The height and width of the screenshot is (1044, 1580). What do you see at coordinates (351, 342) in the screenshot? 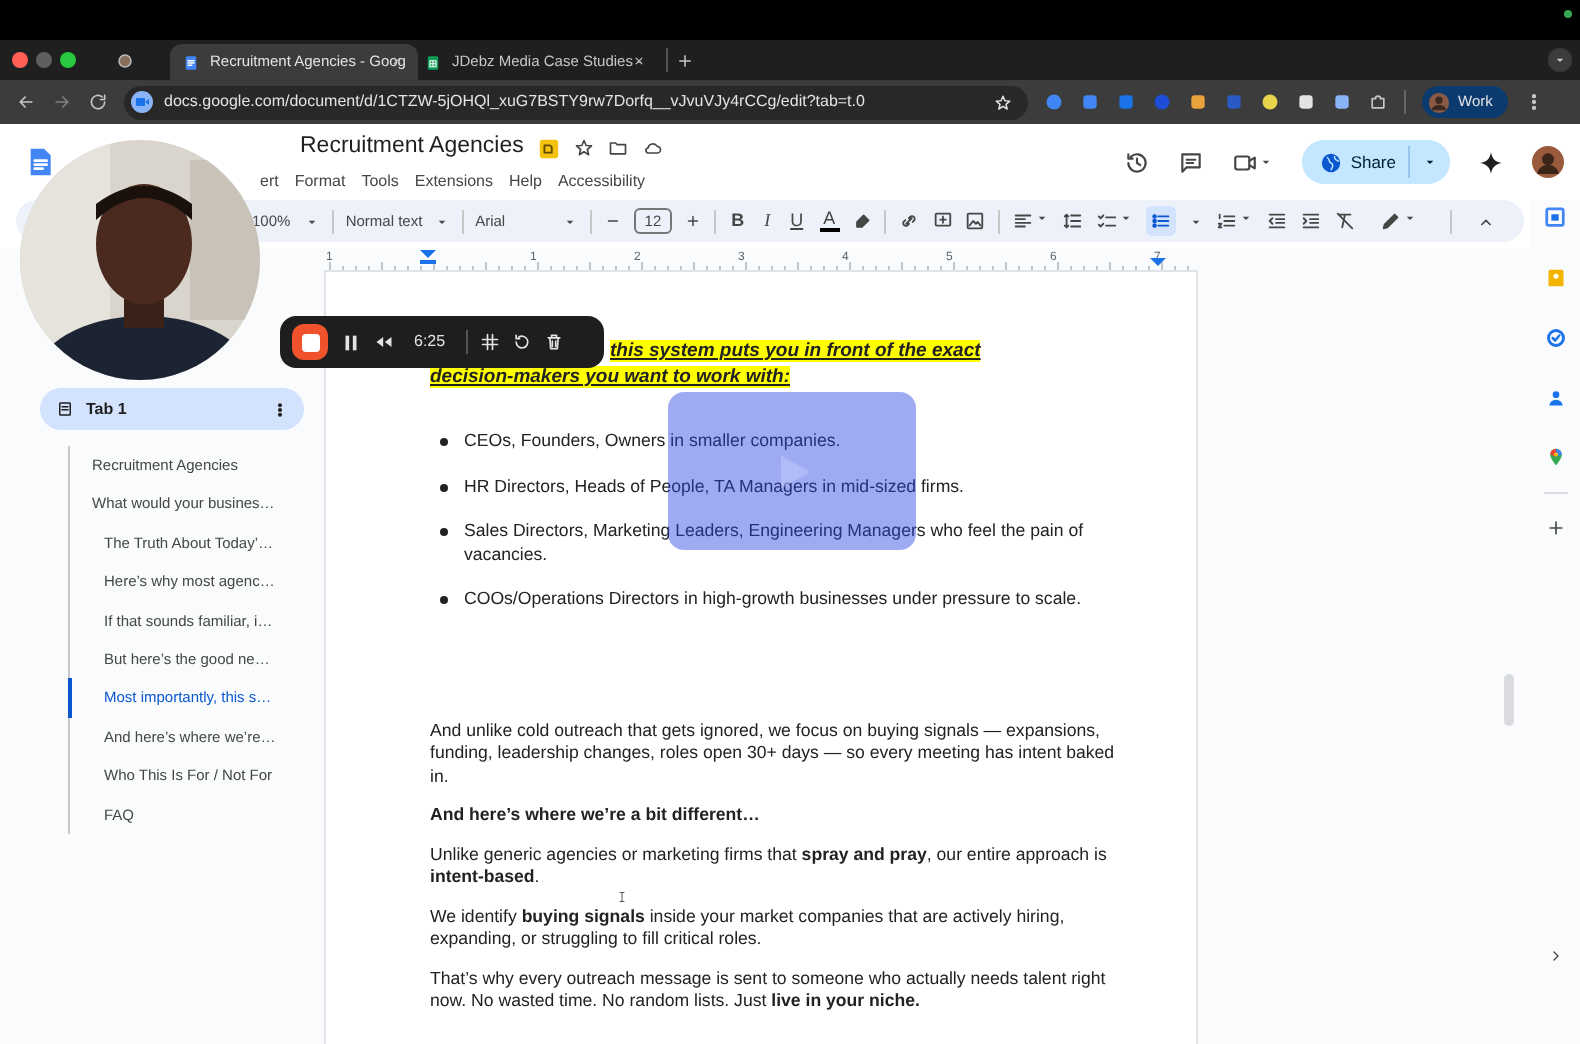
I see `pause-icon` at bounding box center [351, 342].